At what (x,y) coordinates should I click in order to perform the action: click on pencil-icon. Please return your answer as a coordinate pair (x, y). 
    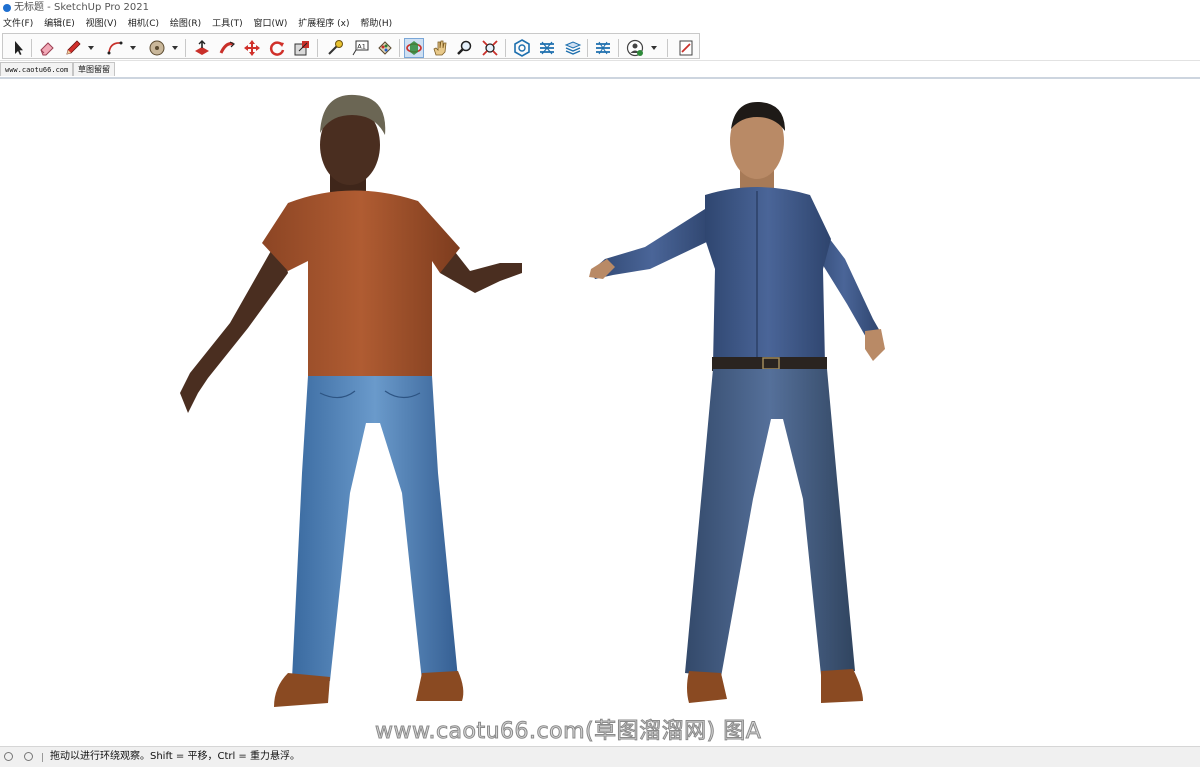
    Looking at the image, I should click on (73, 47).